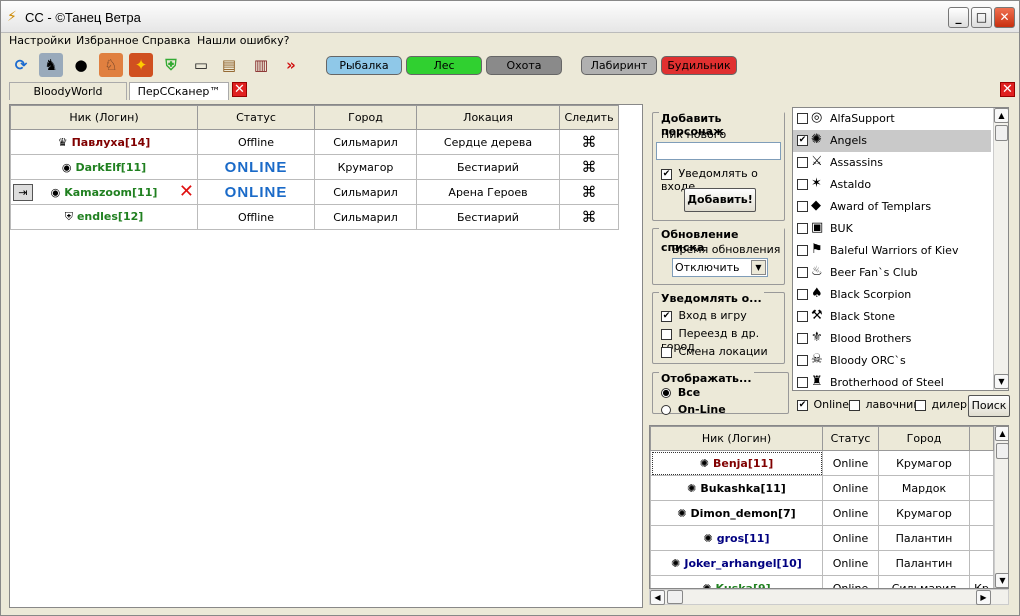 Image resolution: width=1020 pixels, height=616 pixels. What do you see at coordinates (822, 463) in the screenshot?
I see `table-row: ✺ Benja[11] Online Крумагор` at bounding box center [822, 463].